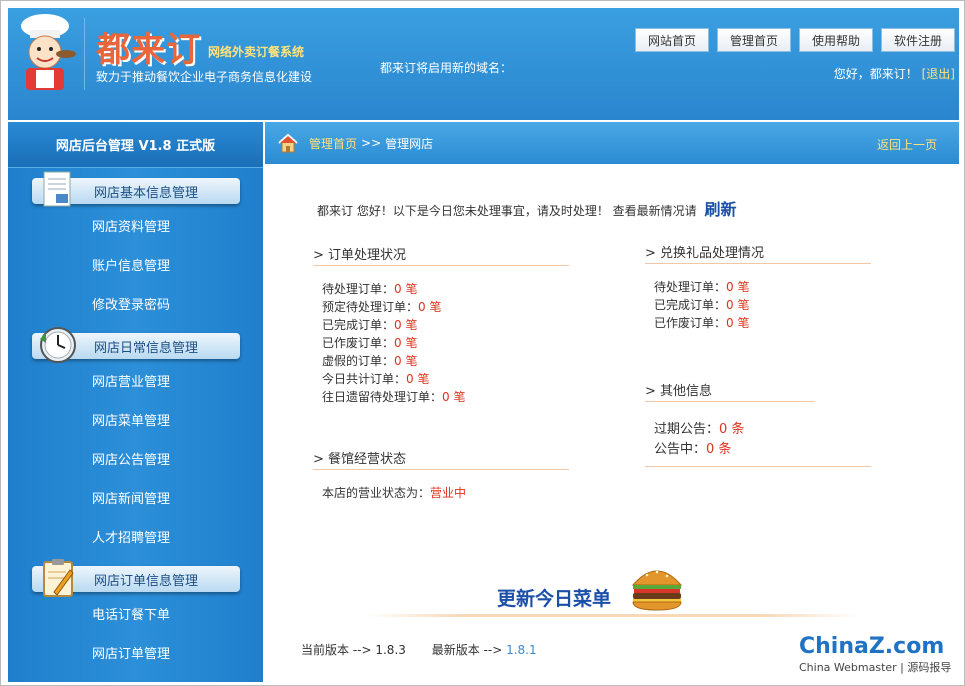 Image resolution: width=965 pixels, height=686 pixels. Describe the element at coordinates (446, 68) in the screenshot. I see `domain-notice: 都来订将启用新的域名：` at that location.